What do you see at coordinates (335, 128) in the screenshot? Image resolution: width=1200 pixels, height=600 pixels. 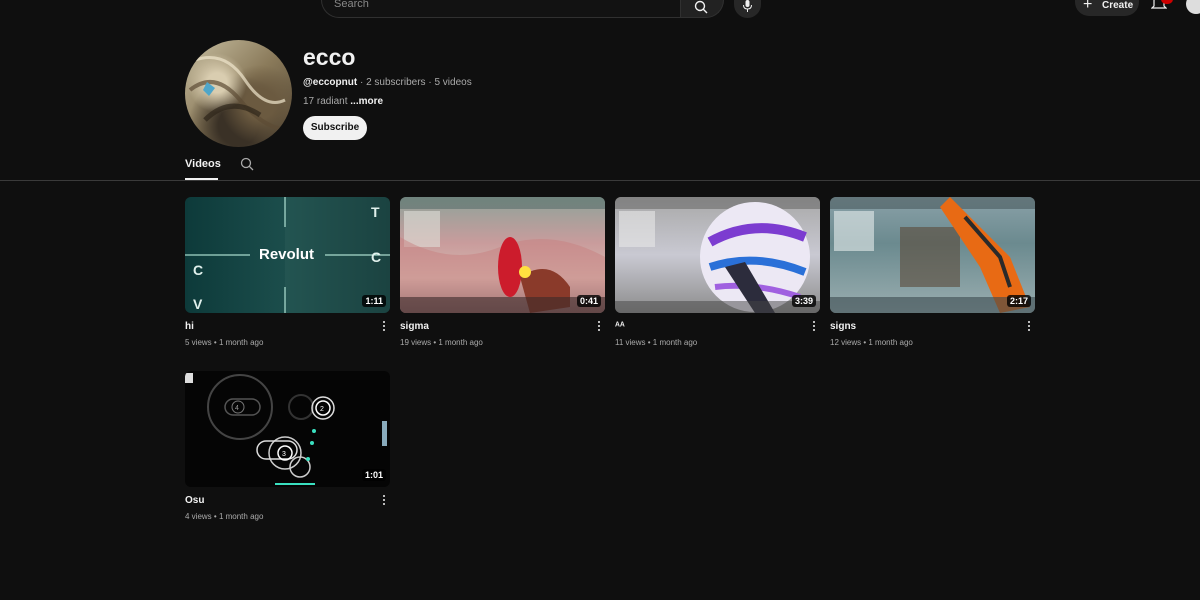 I see `subscribe-button: Subscribe` at bounding box center [335, 128].